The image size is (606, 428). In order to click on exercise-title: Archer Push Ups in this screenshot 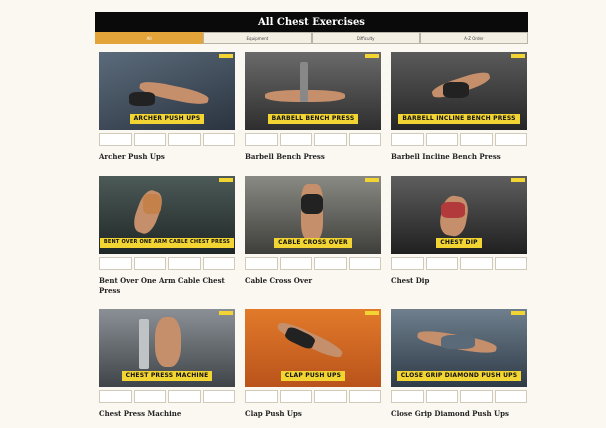, I will do `click(167, 157)`.